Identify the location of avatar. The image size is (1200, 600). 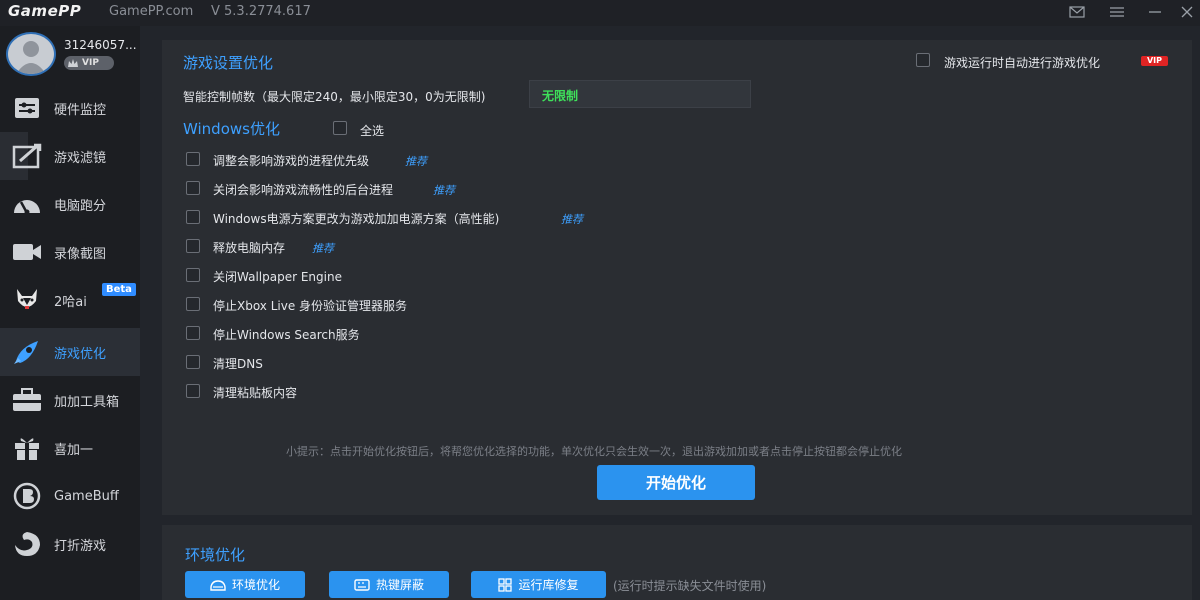
(31, 54).